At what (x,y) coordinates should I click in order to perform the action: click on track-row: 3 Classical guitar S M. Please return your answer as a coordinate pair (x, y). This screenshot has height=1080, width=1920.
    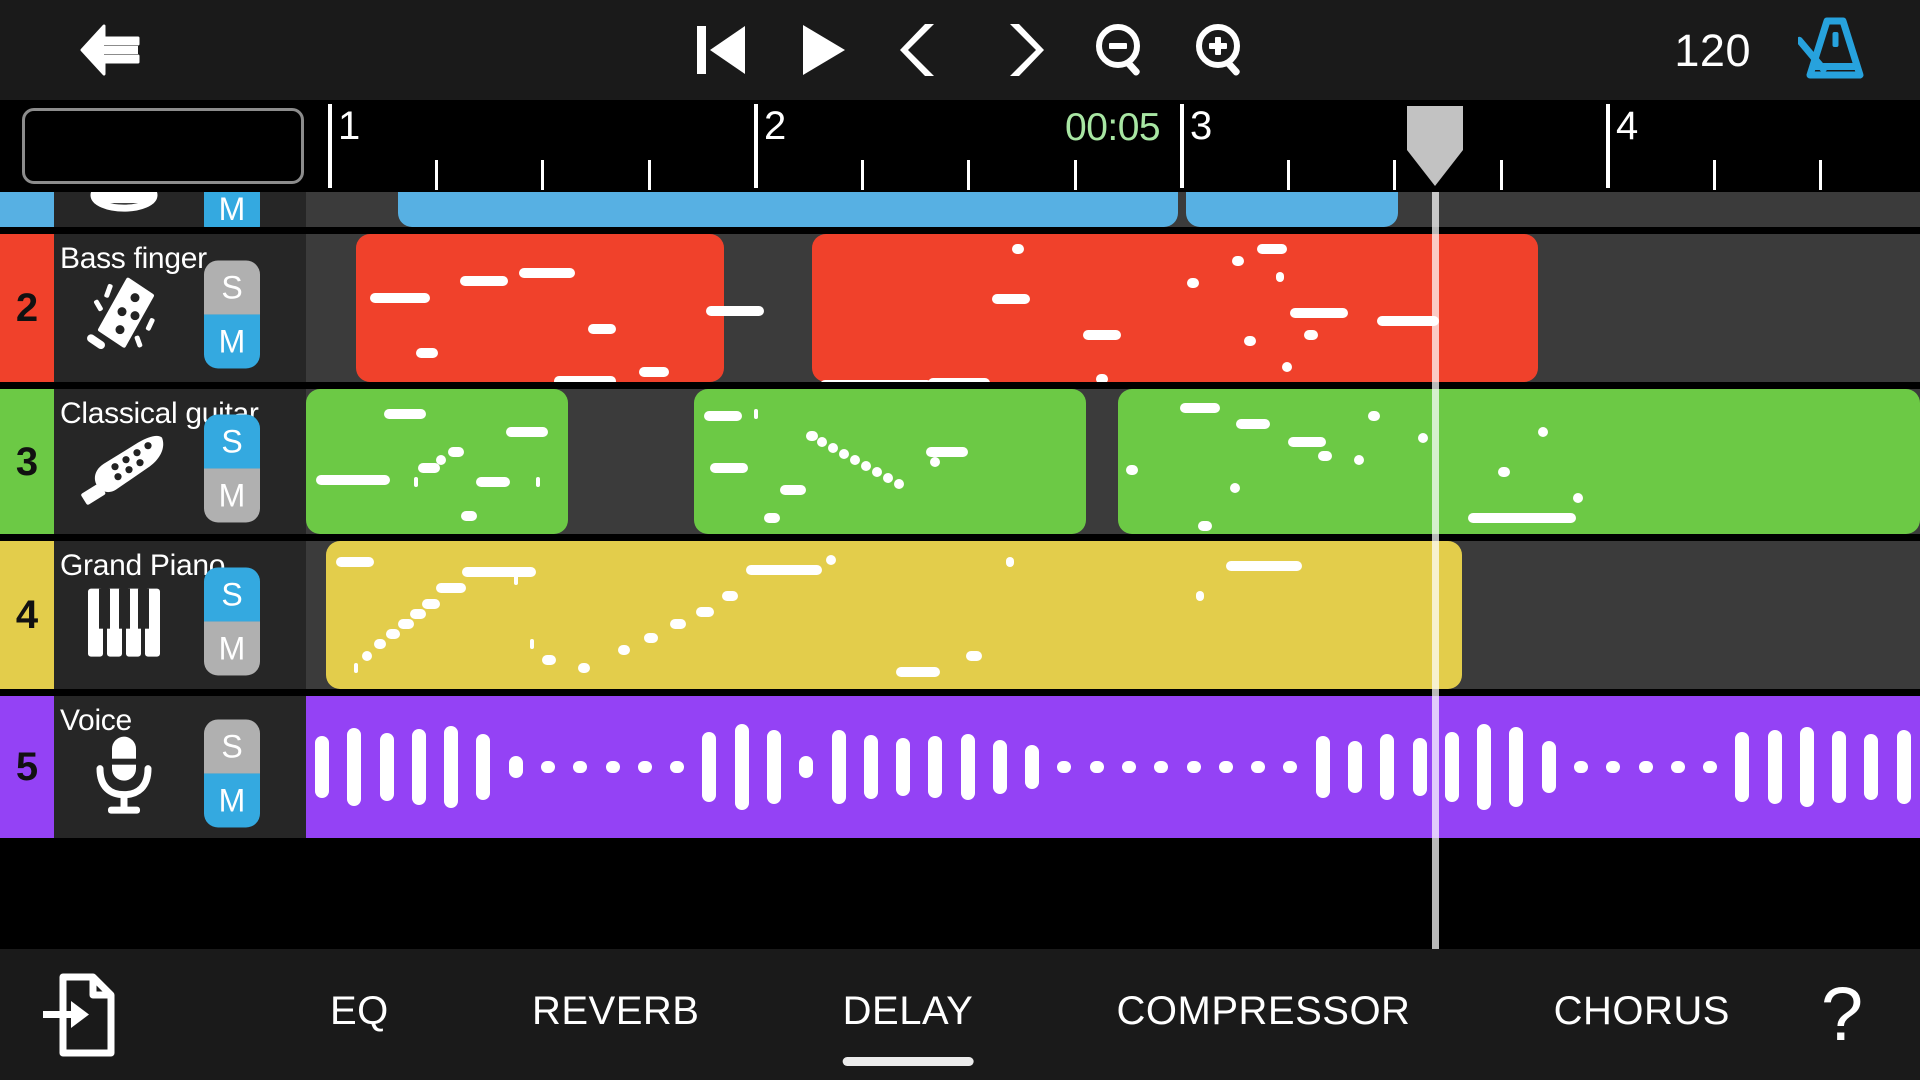
    Looking at the image, I should click on (960, 461).